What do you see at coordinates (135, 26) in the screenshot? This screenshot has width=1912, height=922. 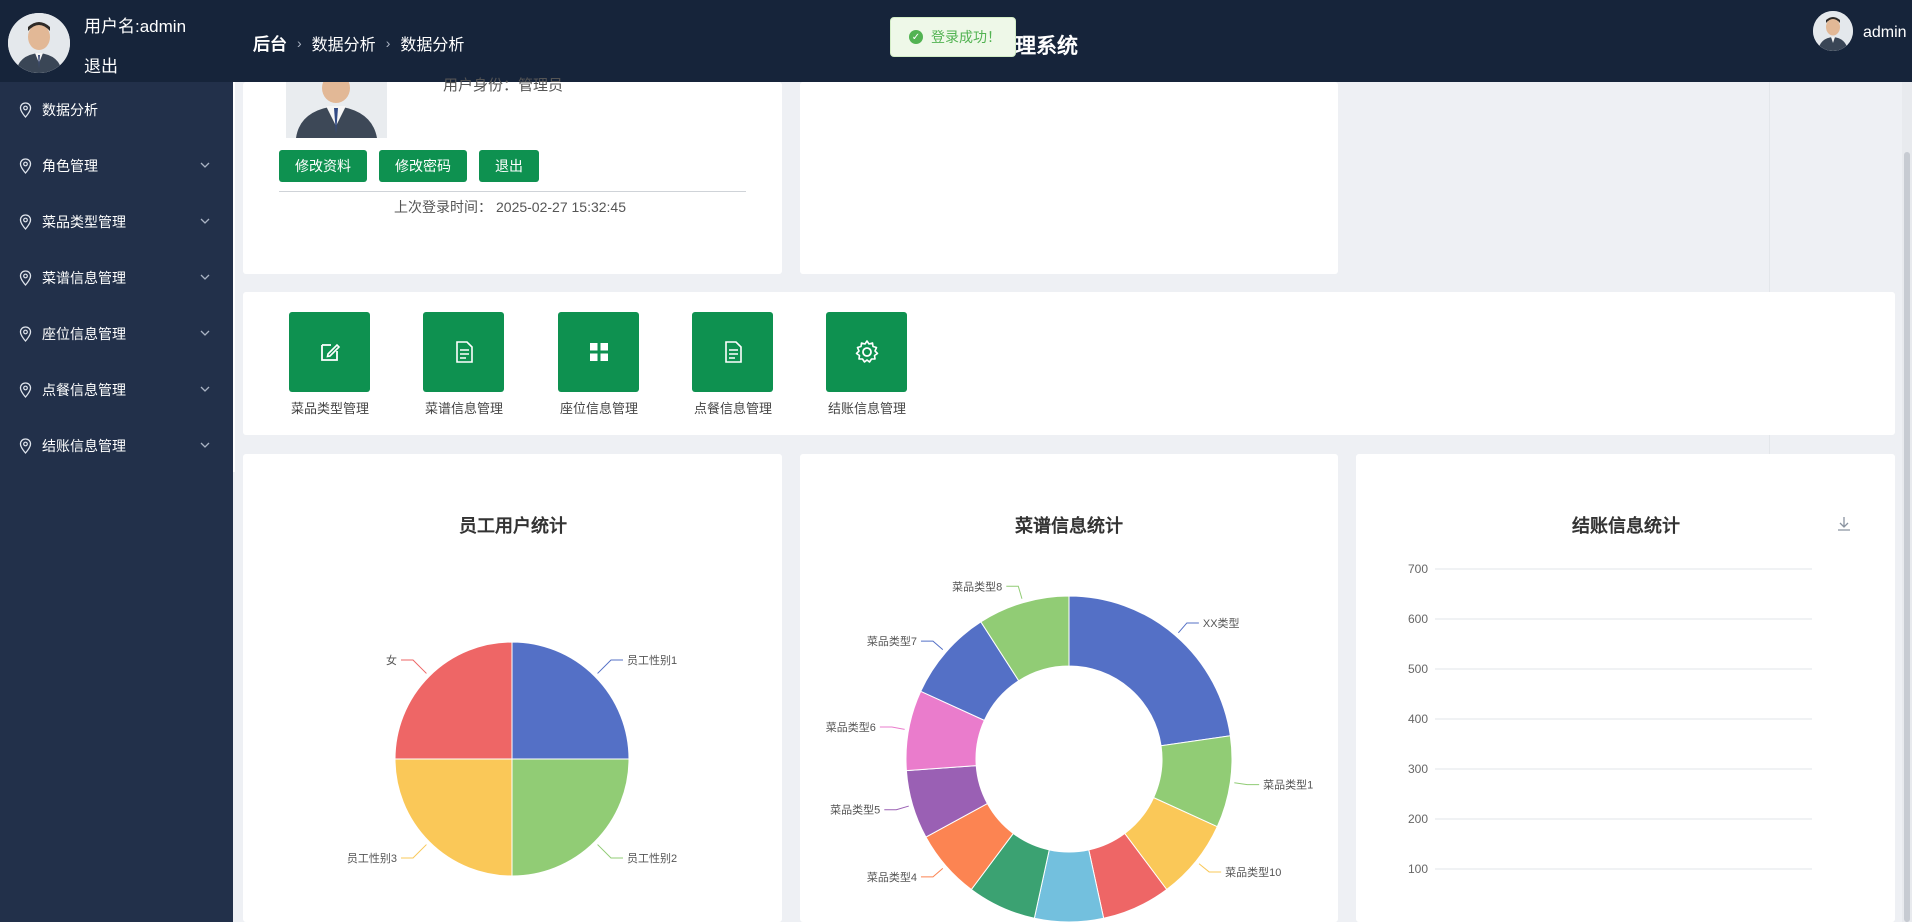 I see `header-username: 用户名:admin` at bounding box center [135, 26].